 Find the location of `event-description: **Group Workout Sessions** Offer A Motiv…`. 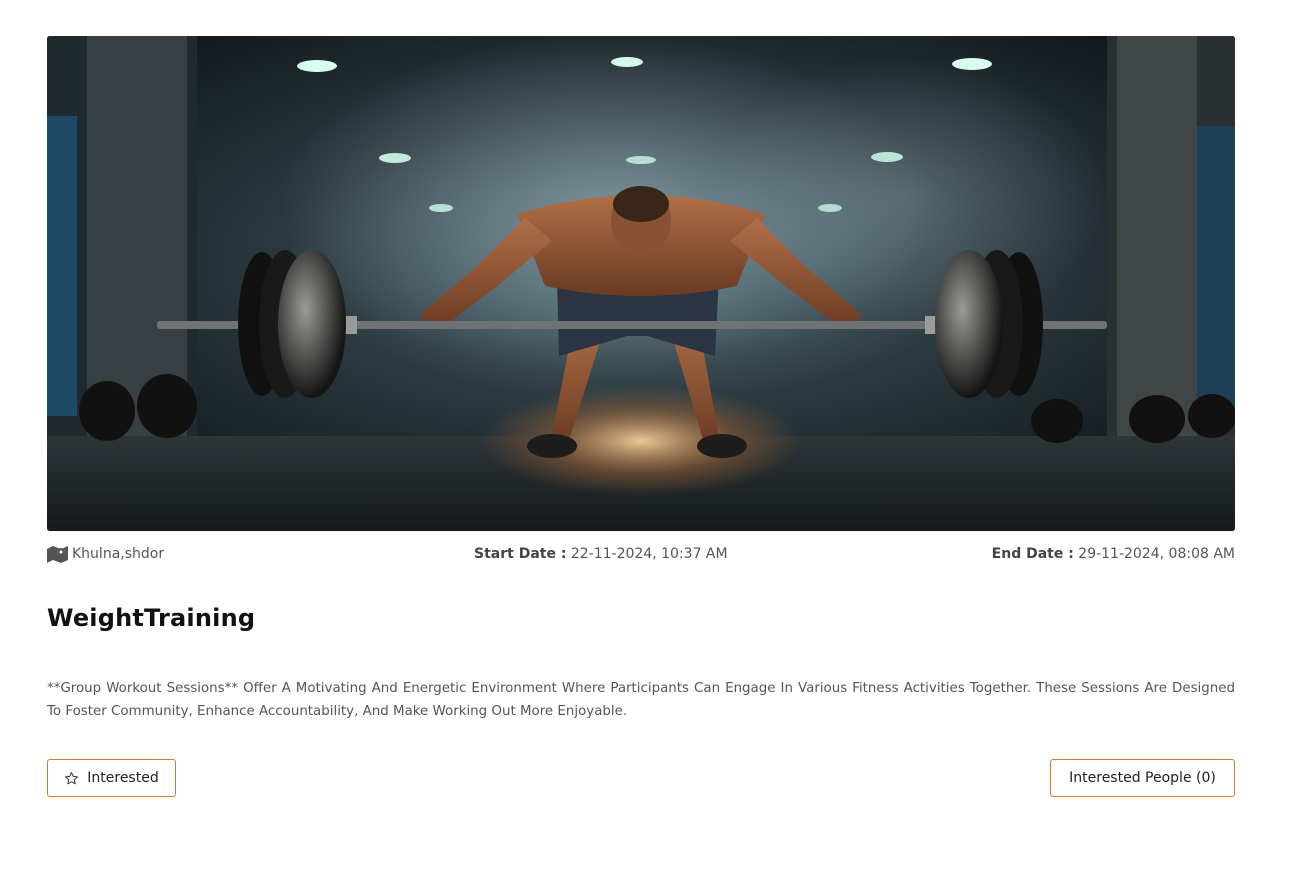

event-description: **Group Workout Sessions** Offer A Motiv… is located at coordinates (641, 700).